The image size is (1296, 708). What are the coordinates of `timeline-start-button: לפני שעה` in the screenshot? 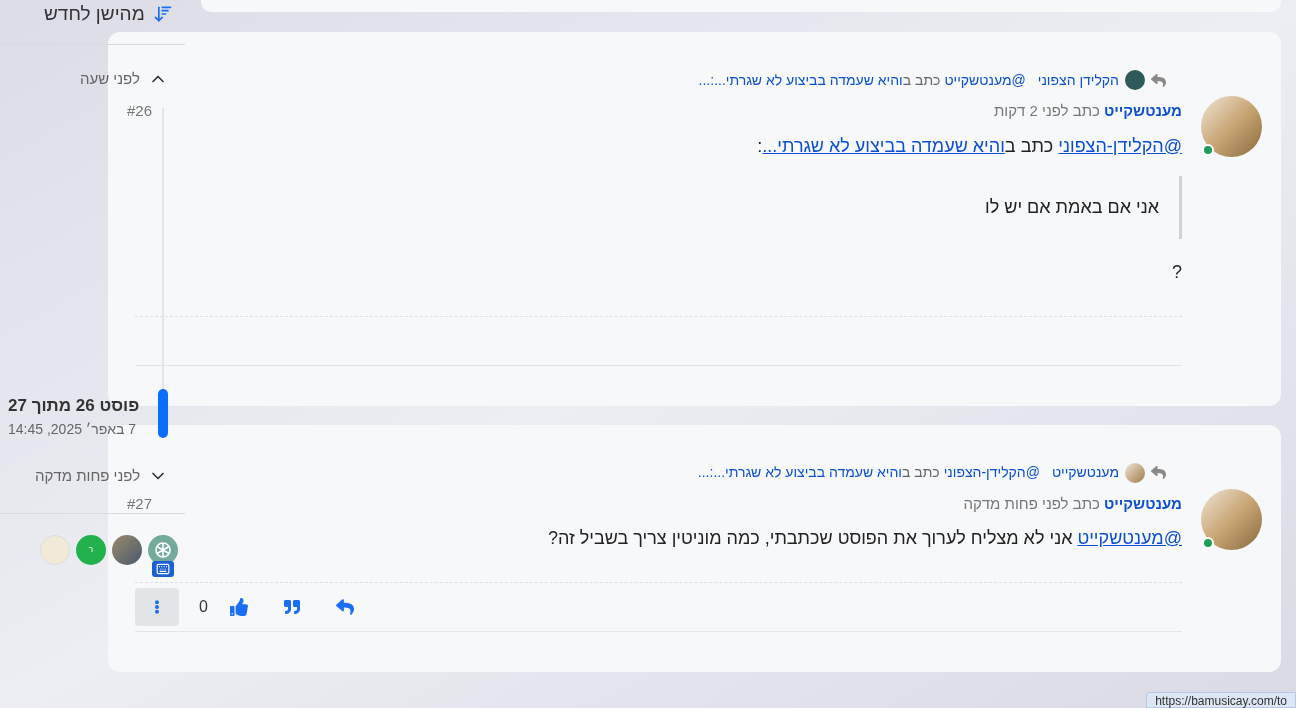 It's located at (124, 79).